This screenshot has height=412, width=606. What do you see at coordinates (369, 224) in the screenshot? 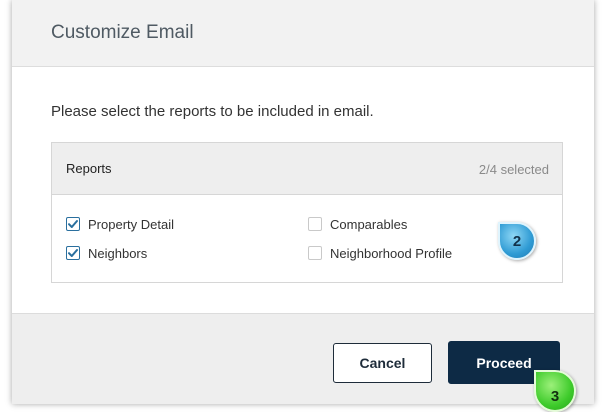
I see `comparables-label: Comparables` at bounding box center [369, 224].